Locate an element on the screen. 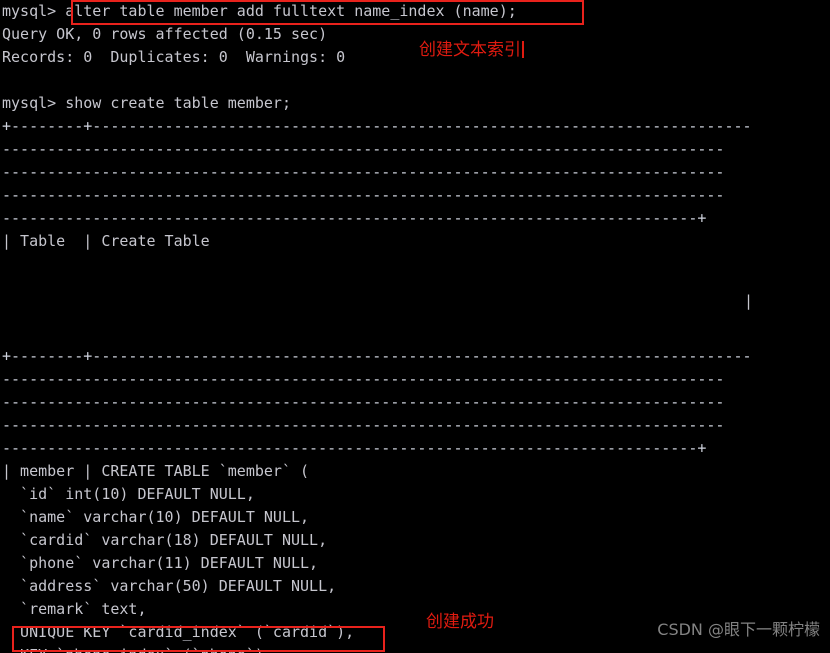 This screenshot has height=653, width=830. terminal-line: KEY `phone_index` (`phone`), is located at coordinates (416, 648).